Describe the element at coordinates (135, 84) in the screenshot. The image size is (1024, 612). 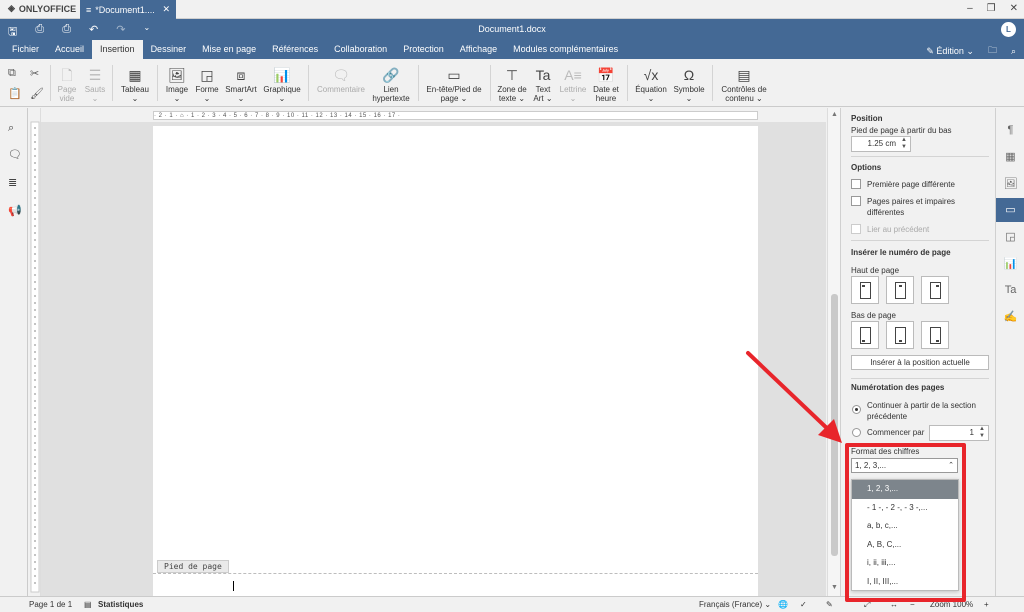
I see `table-button: ▦ Tableau ⌄` at that location.